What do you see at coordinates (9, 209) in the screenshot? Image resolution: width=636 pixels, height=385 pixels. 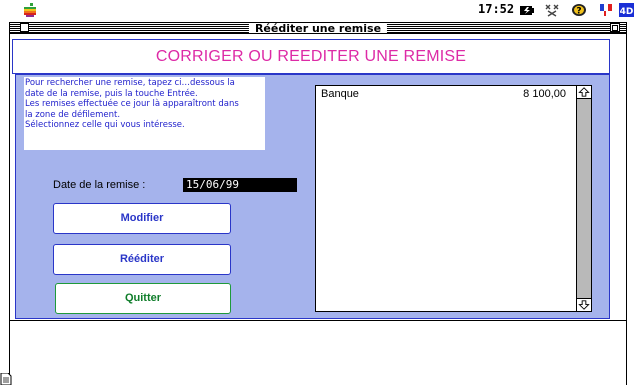 I see `window-left-border` at bounding box center [9, 209].